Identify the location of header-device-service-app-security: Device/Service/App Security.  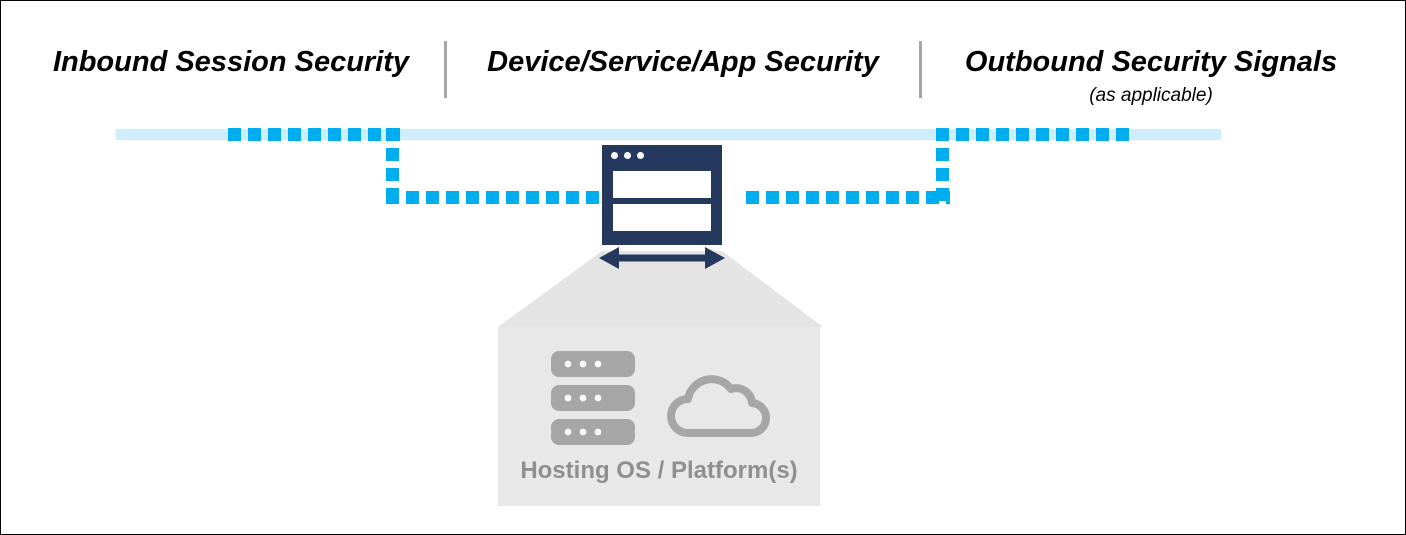
(683, 62).